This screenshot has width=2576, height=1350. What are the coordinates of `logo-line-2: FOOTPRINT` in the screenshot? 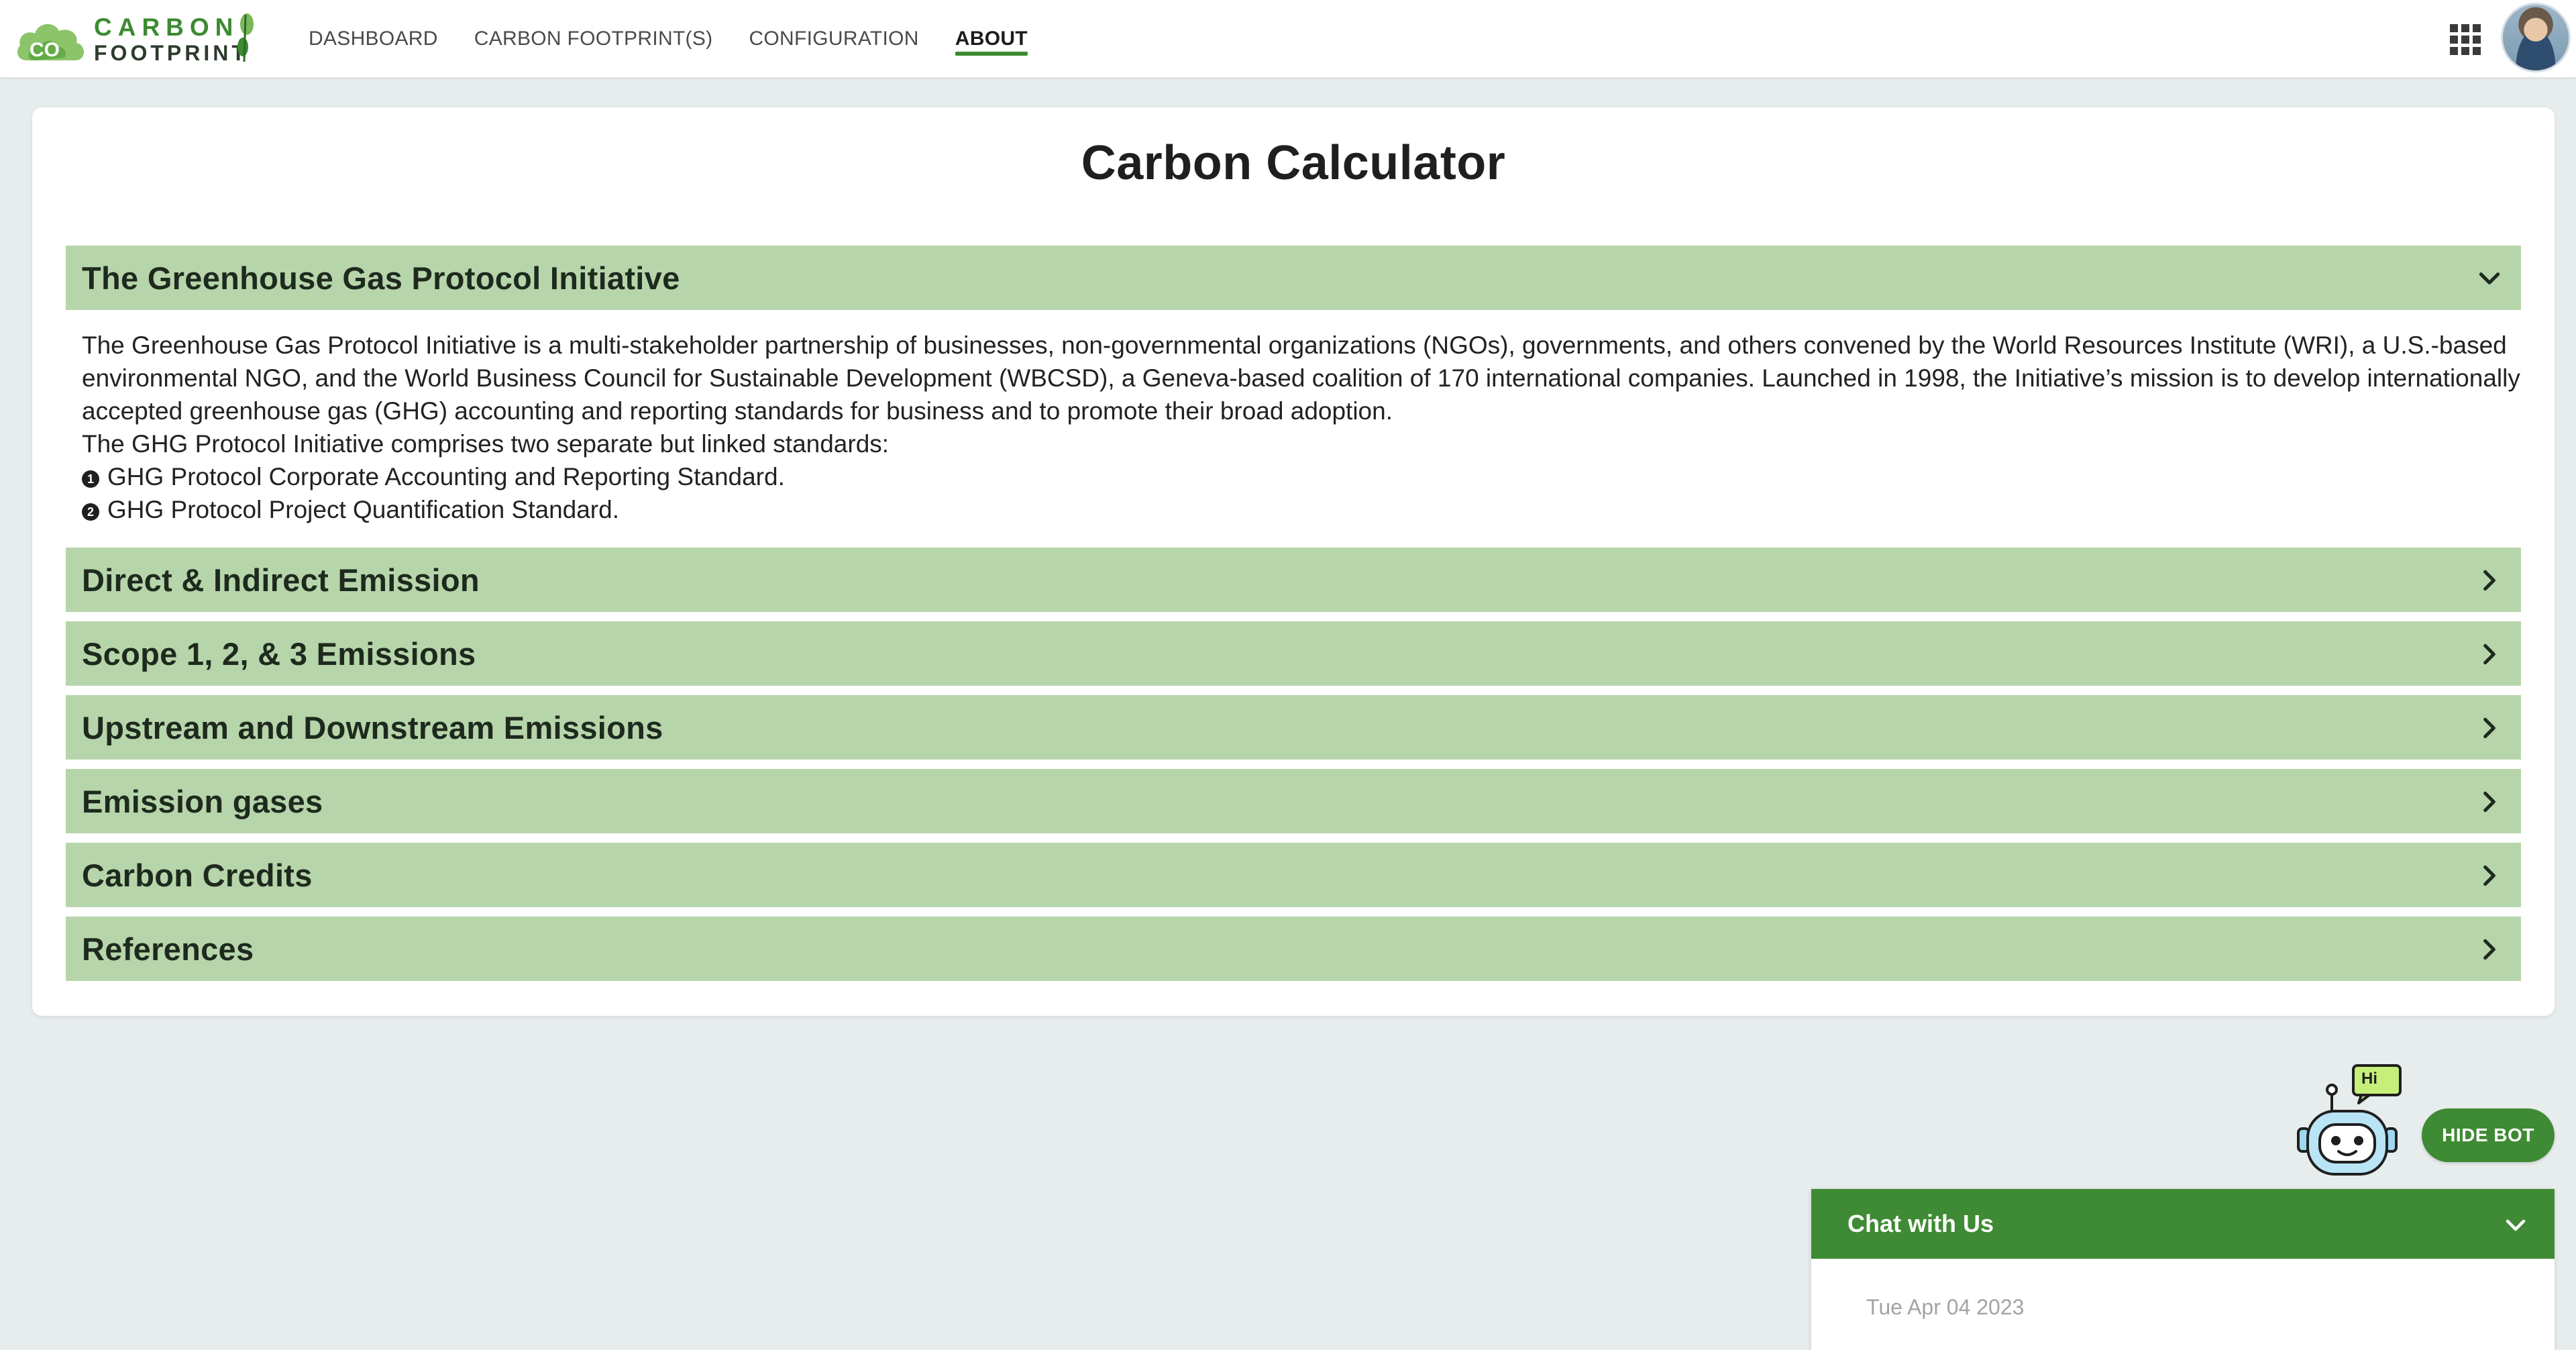 It's located at (171, 53).